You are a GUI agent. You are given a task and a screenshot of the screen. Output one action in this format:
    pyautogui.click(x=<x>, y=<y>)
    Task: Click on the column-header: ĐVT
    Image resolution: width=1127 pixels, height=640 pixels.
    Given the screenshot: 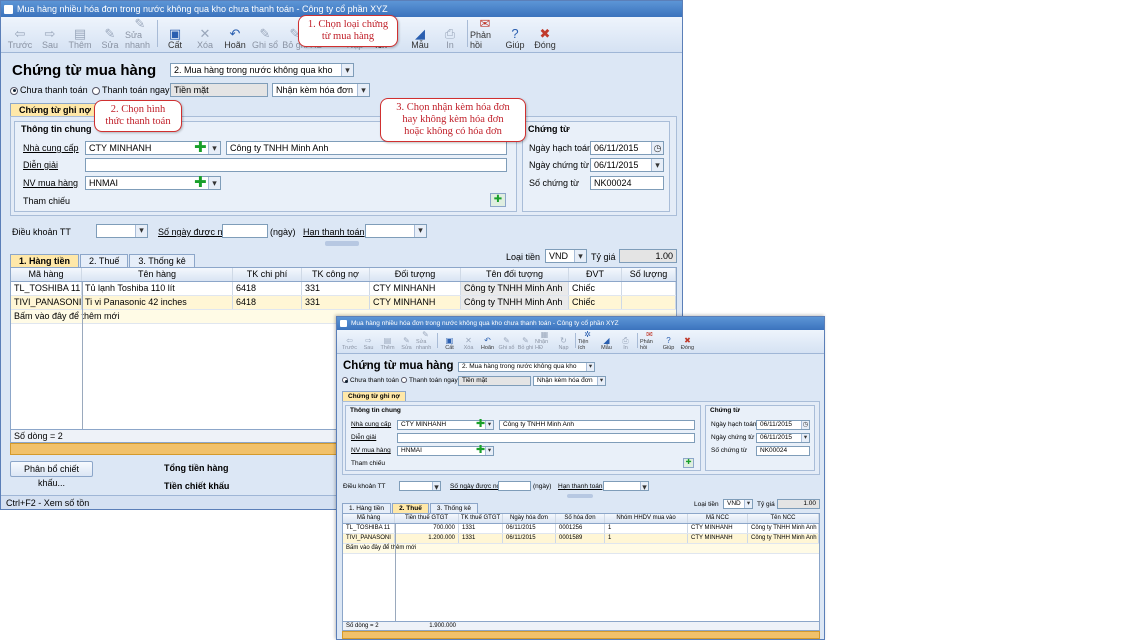 What is the action you would take?
    pyautogui.click(x=595, y=274)
    